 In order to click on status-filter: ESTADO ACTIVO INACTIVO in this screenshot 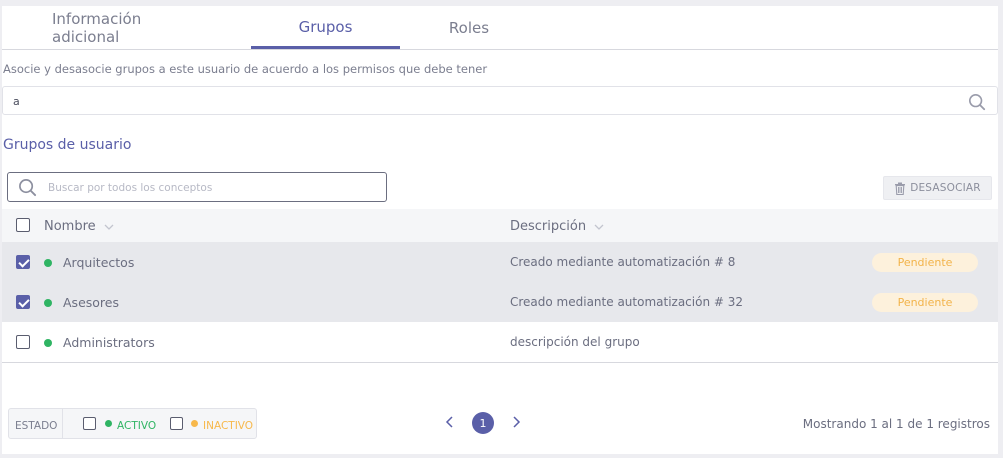, I will do `click(132, 423)`.